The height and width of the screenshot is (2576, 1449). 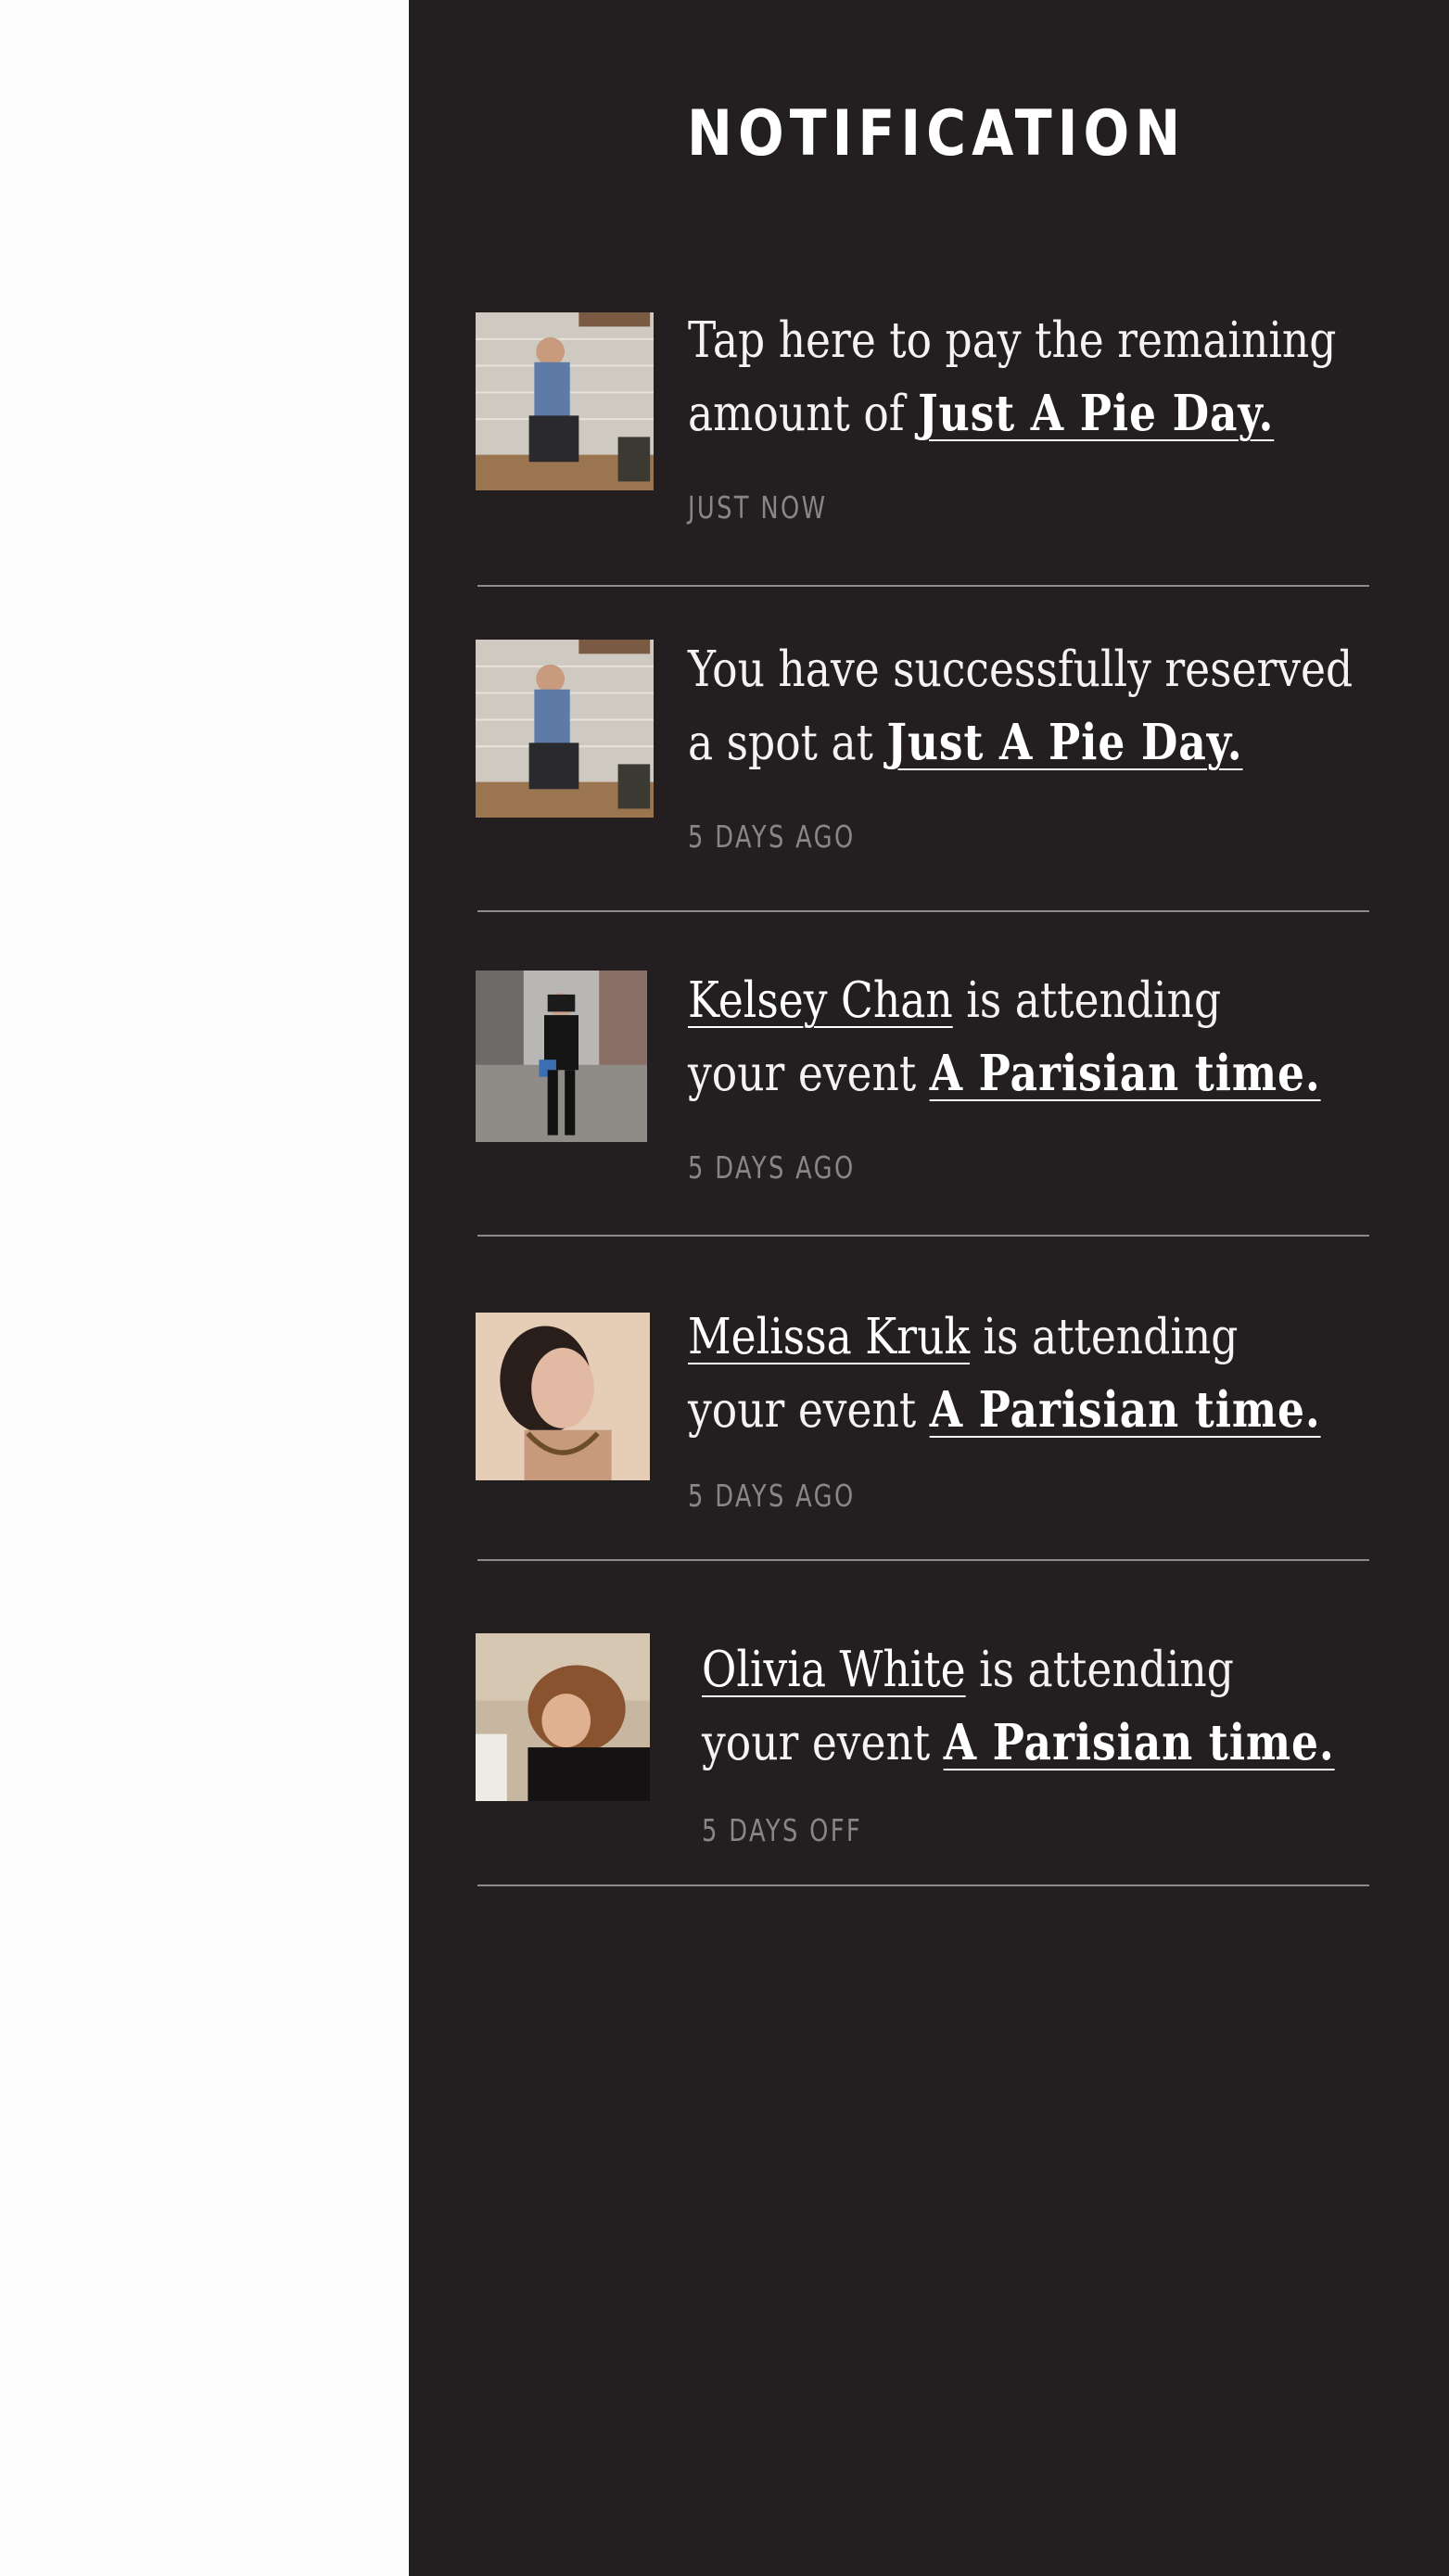 I want to click on user-name-link: Melissa Kruk, so click(x=829, y=1337).